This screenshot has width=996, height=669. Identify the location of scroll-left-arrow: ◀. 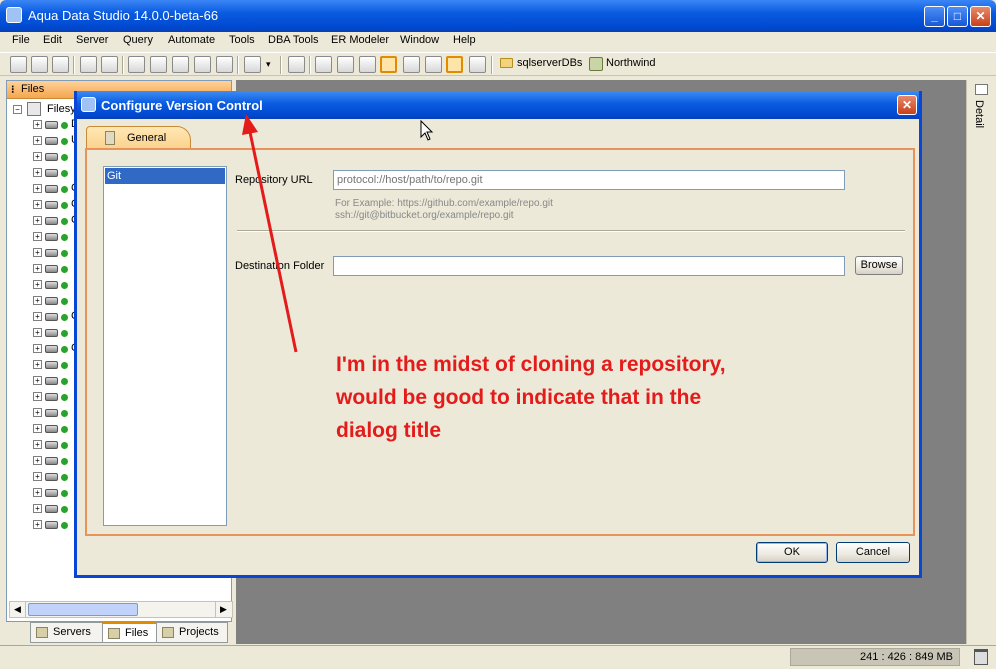
(18, 609).